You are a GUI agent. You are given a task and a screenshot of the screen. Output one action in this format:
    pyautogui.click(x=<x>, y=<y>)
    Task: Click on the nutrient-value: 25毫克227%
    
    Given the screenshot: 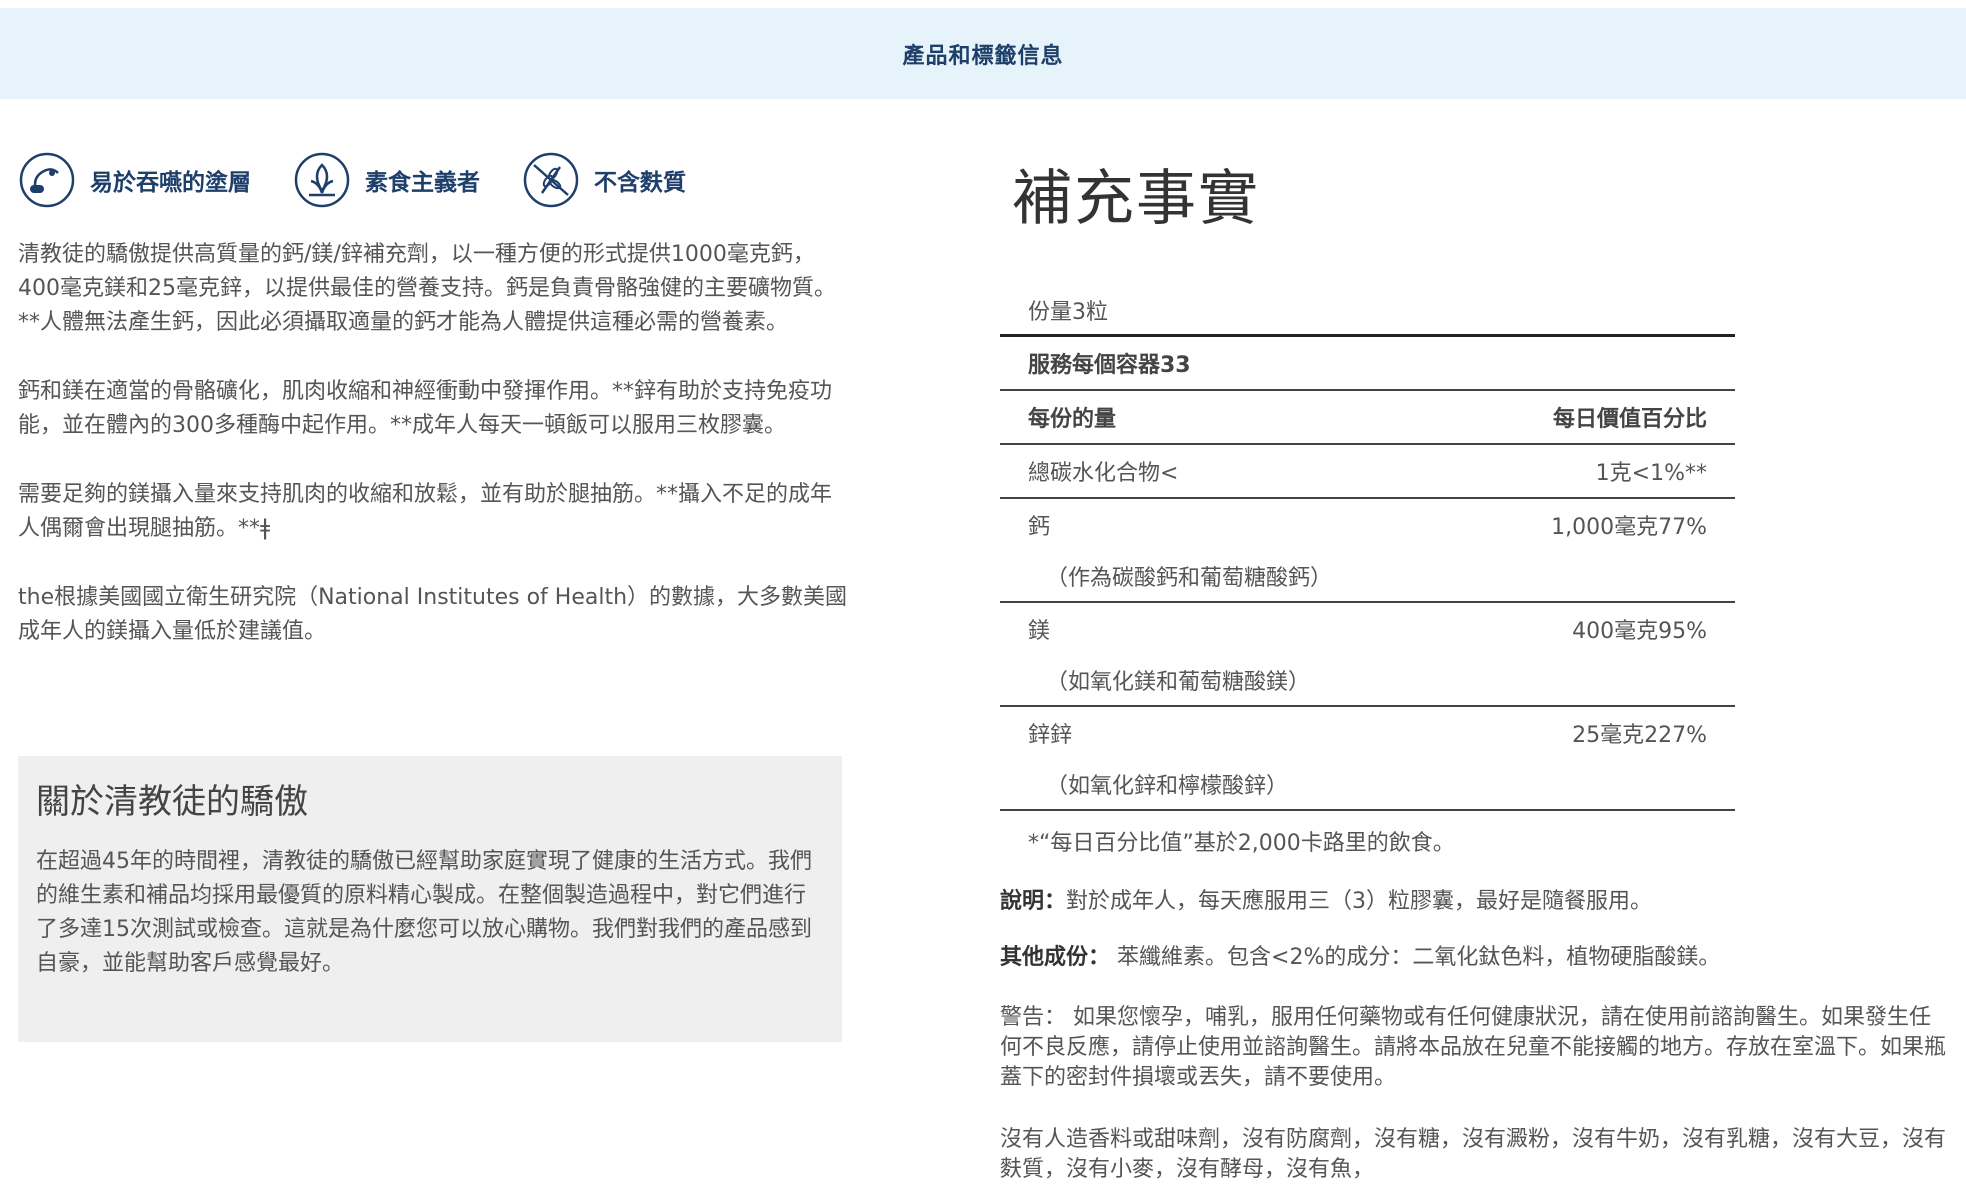 What is the action you would take?
    pyautogui.click(x=1639, y=735)
    